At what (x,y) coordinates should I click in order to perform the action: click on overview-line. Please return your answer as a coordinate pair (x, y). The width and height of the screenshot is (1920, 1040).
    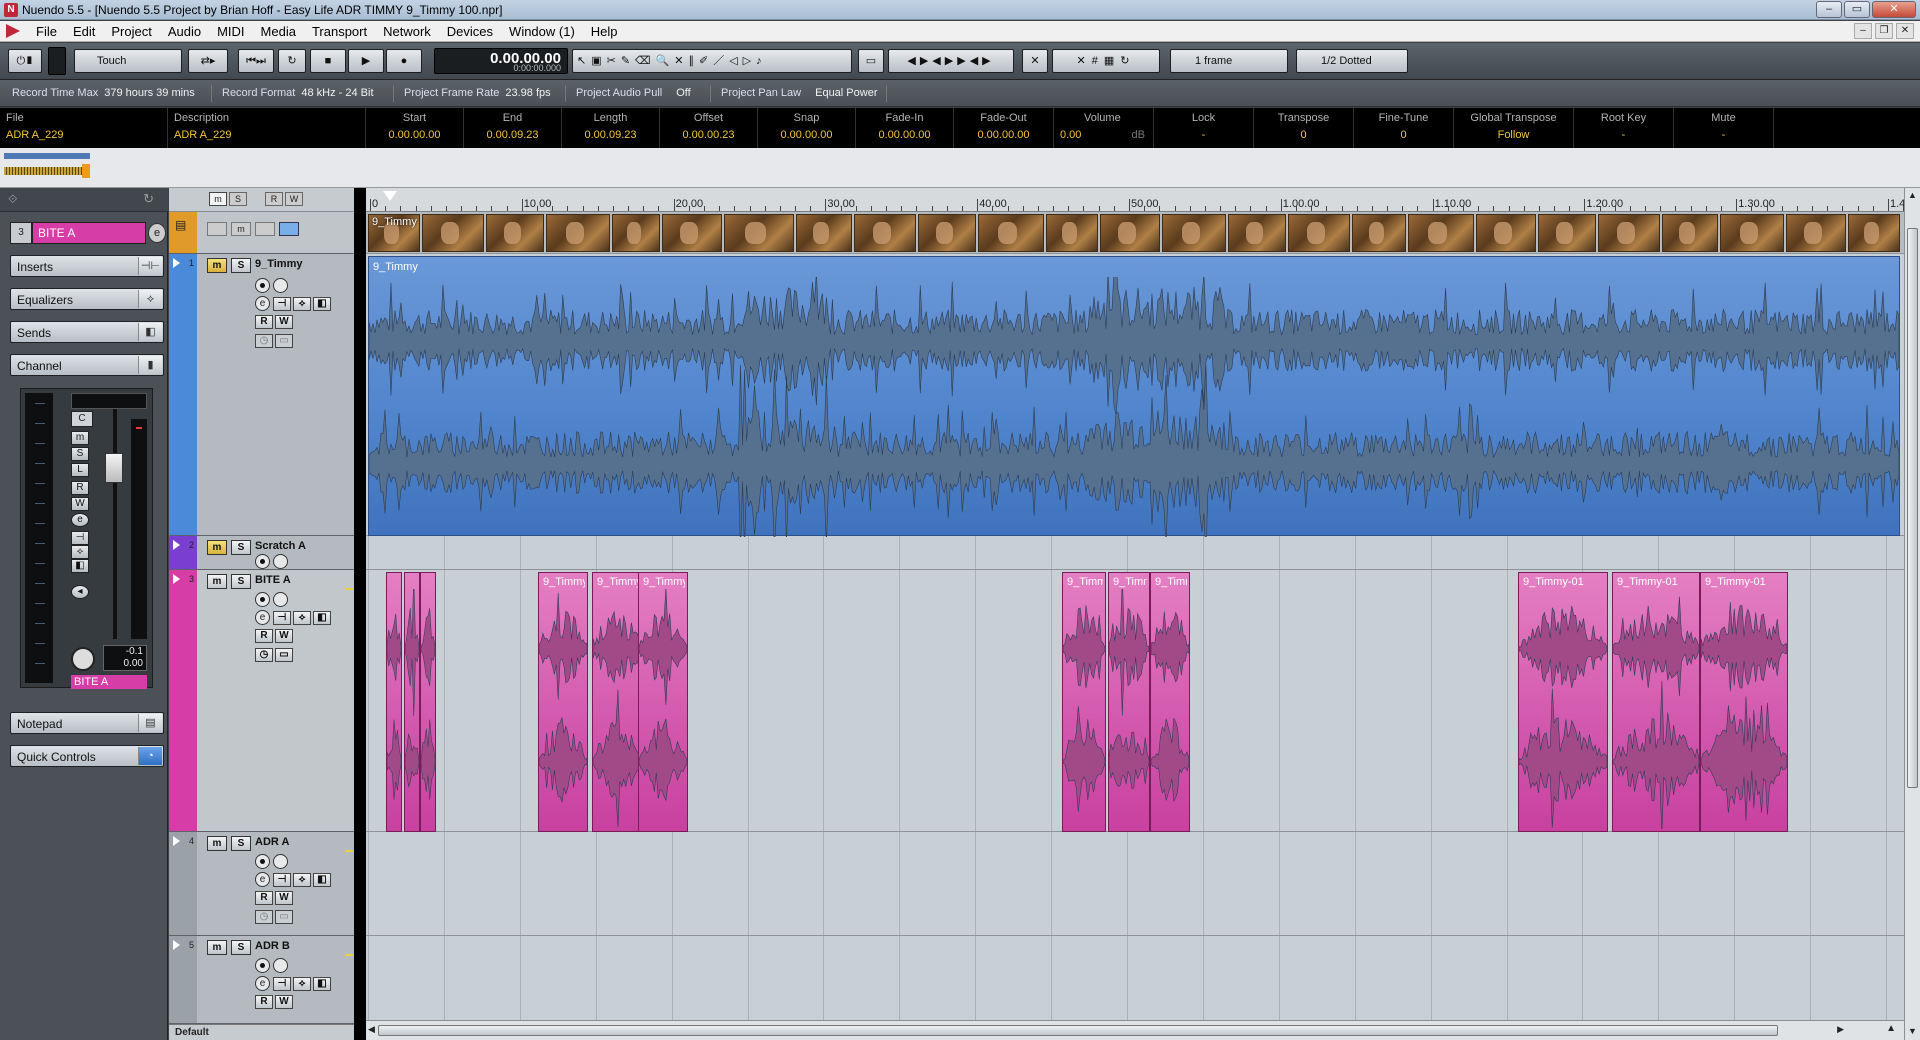
    Looking at the image, I should click on (960, 168).